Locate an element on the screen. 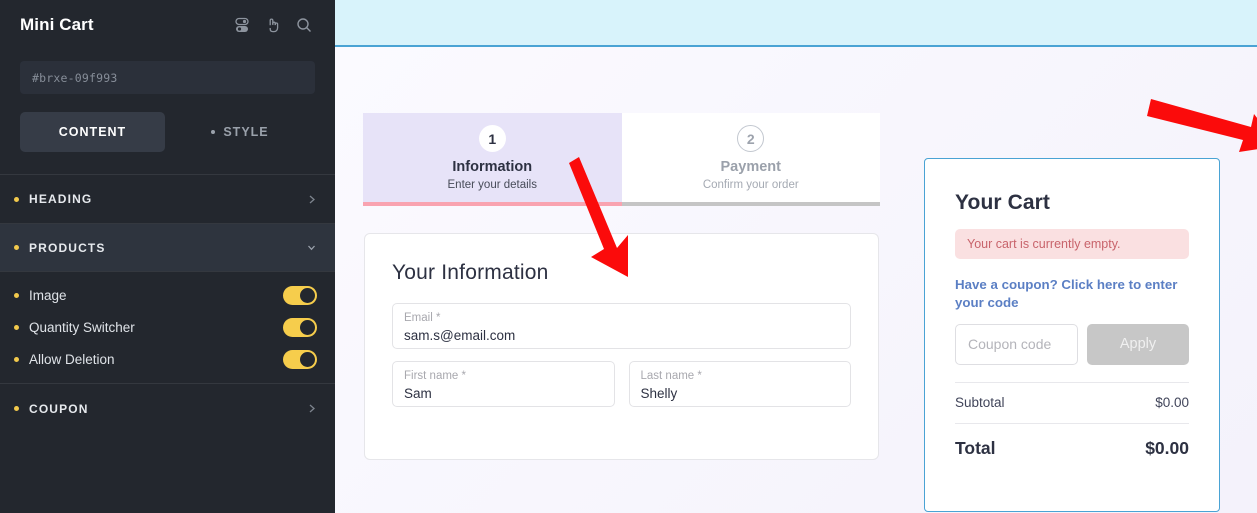 This screenshot has height=513, width=1257. coupon-code-input: Coupon code is located at coordinates (1016, 344).